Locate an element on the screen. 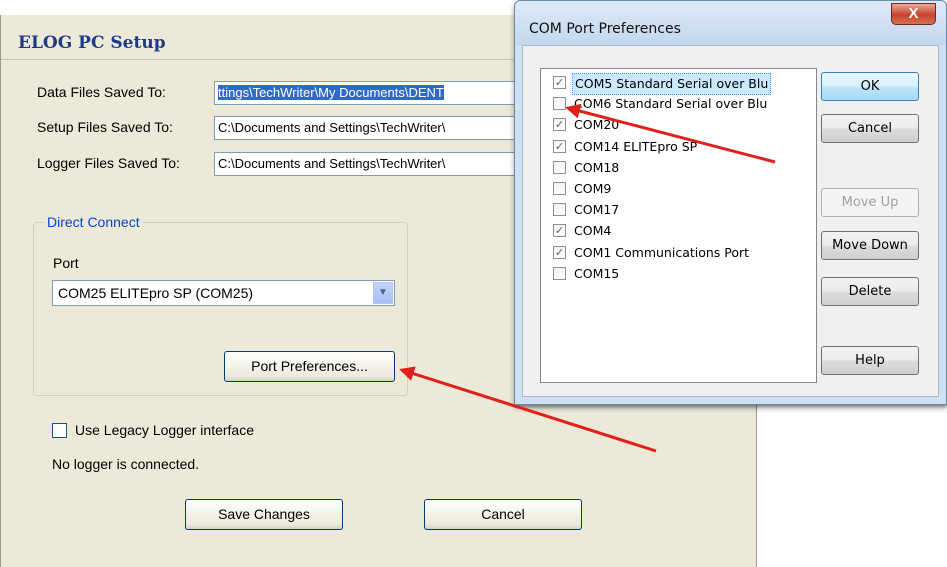 The image size is (947, 567). setup-files-path-input: C:\Documents and Settings\TechWriter\ is located at coordinates (379, 128).